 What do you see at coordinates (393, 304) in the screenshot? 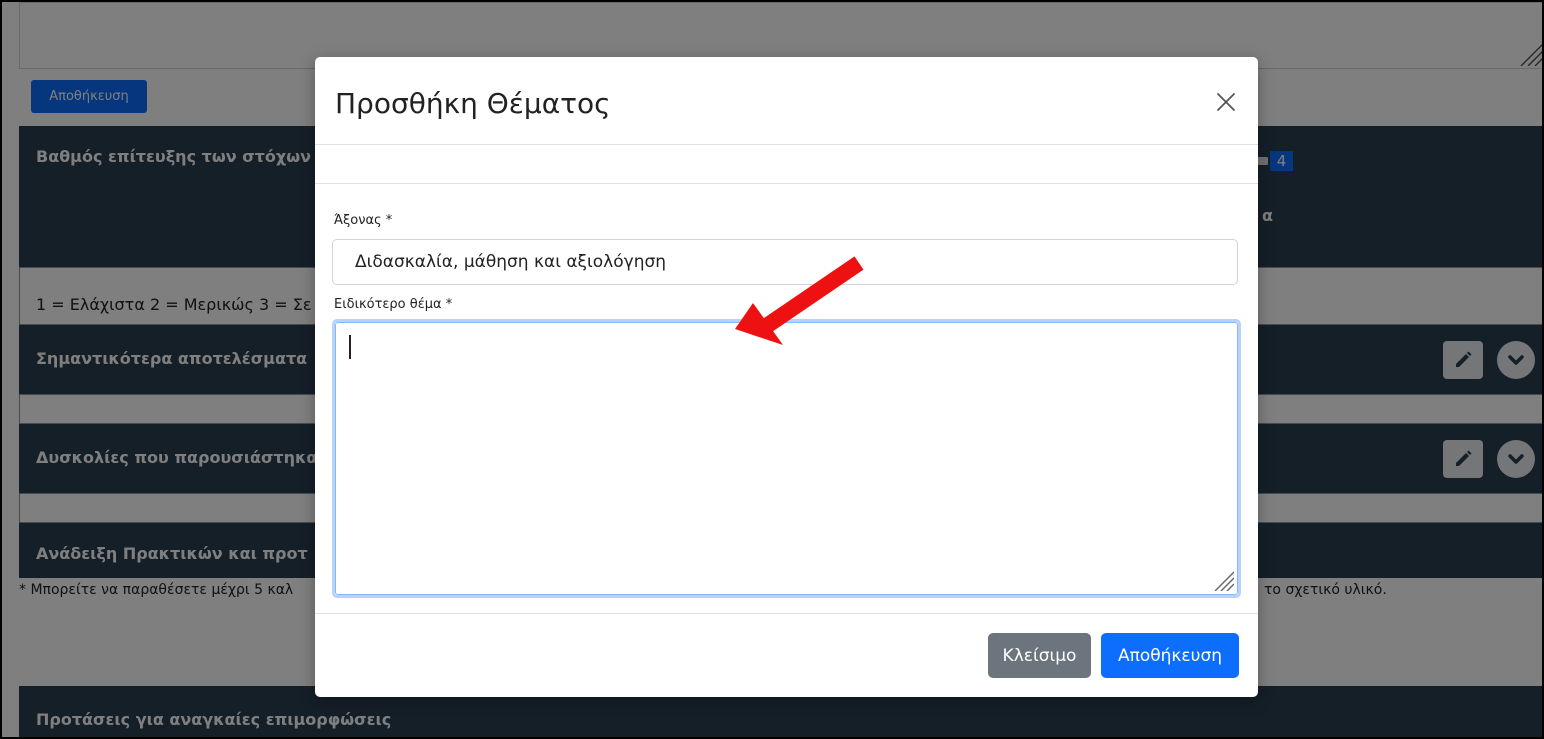
I see `topic-label: Ειδικότερο θέμα *` at bounding box center [393, 304].